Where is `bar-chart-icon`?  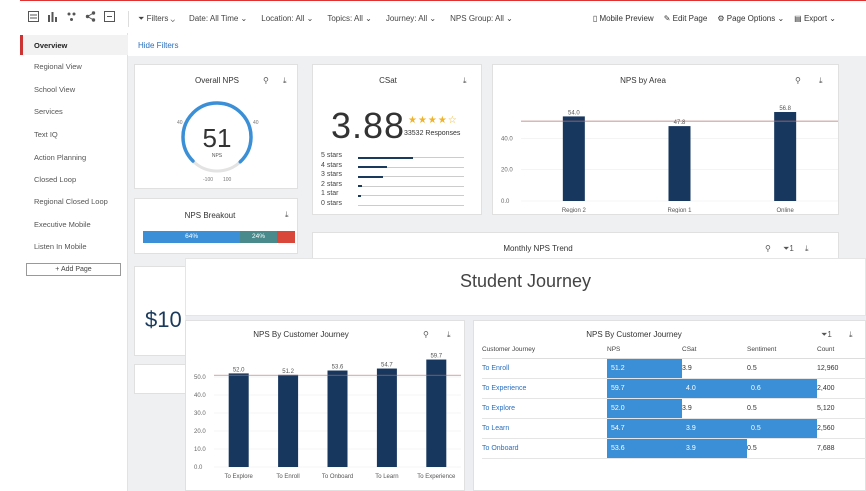 bar-chart-icon is located at coordinates (52, 16).